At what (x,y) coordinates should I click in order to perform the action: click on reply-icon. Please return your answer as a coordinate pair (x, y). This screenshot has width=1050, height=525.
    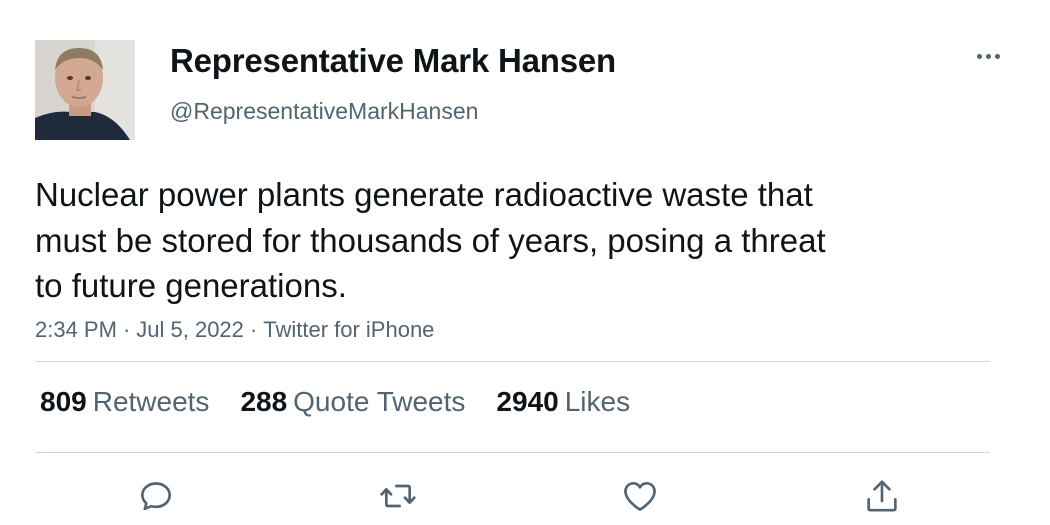
    Looking at the image, I should click on (156, 496).